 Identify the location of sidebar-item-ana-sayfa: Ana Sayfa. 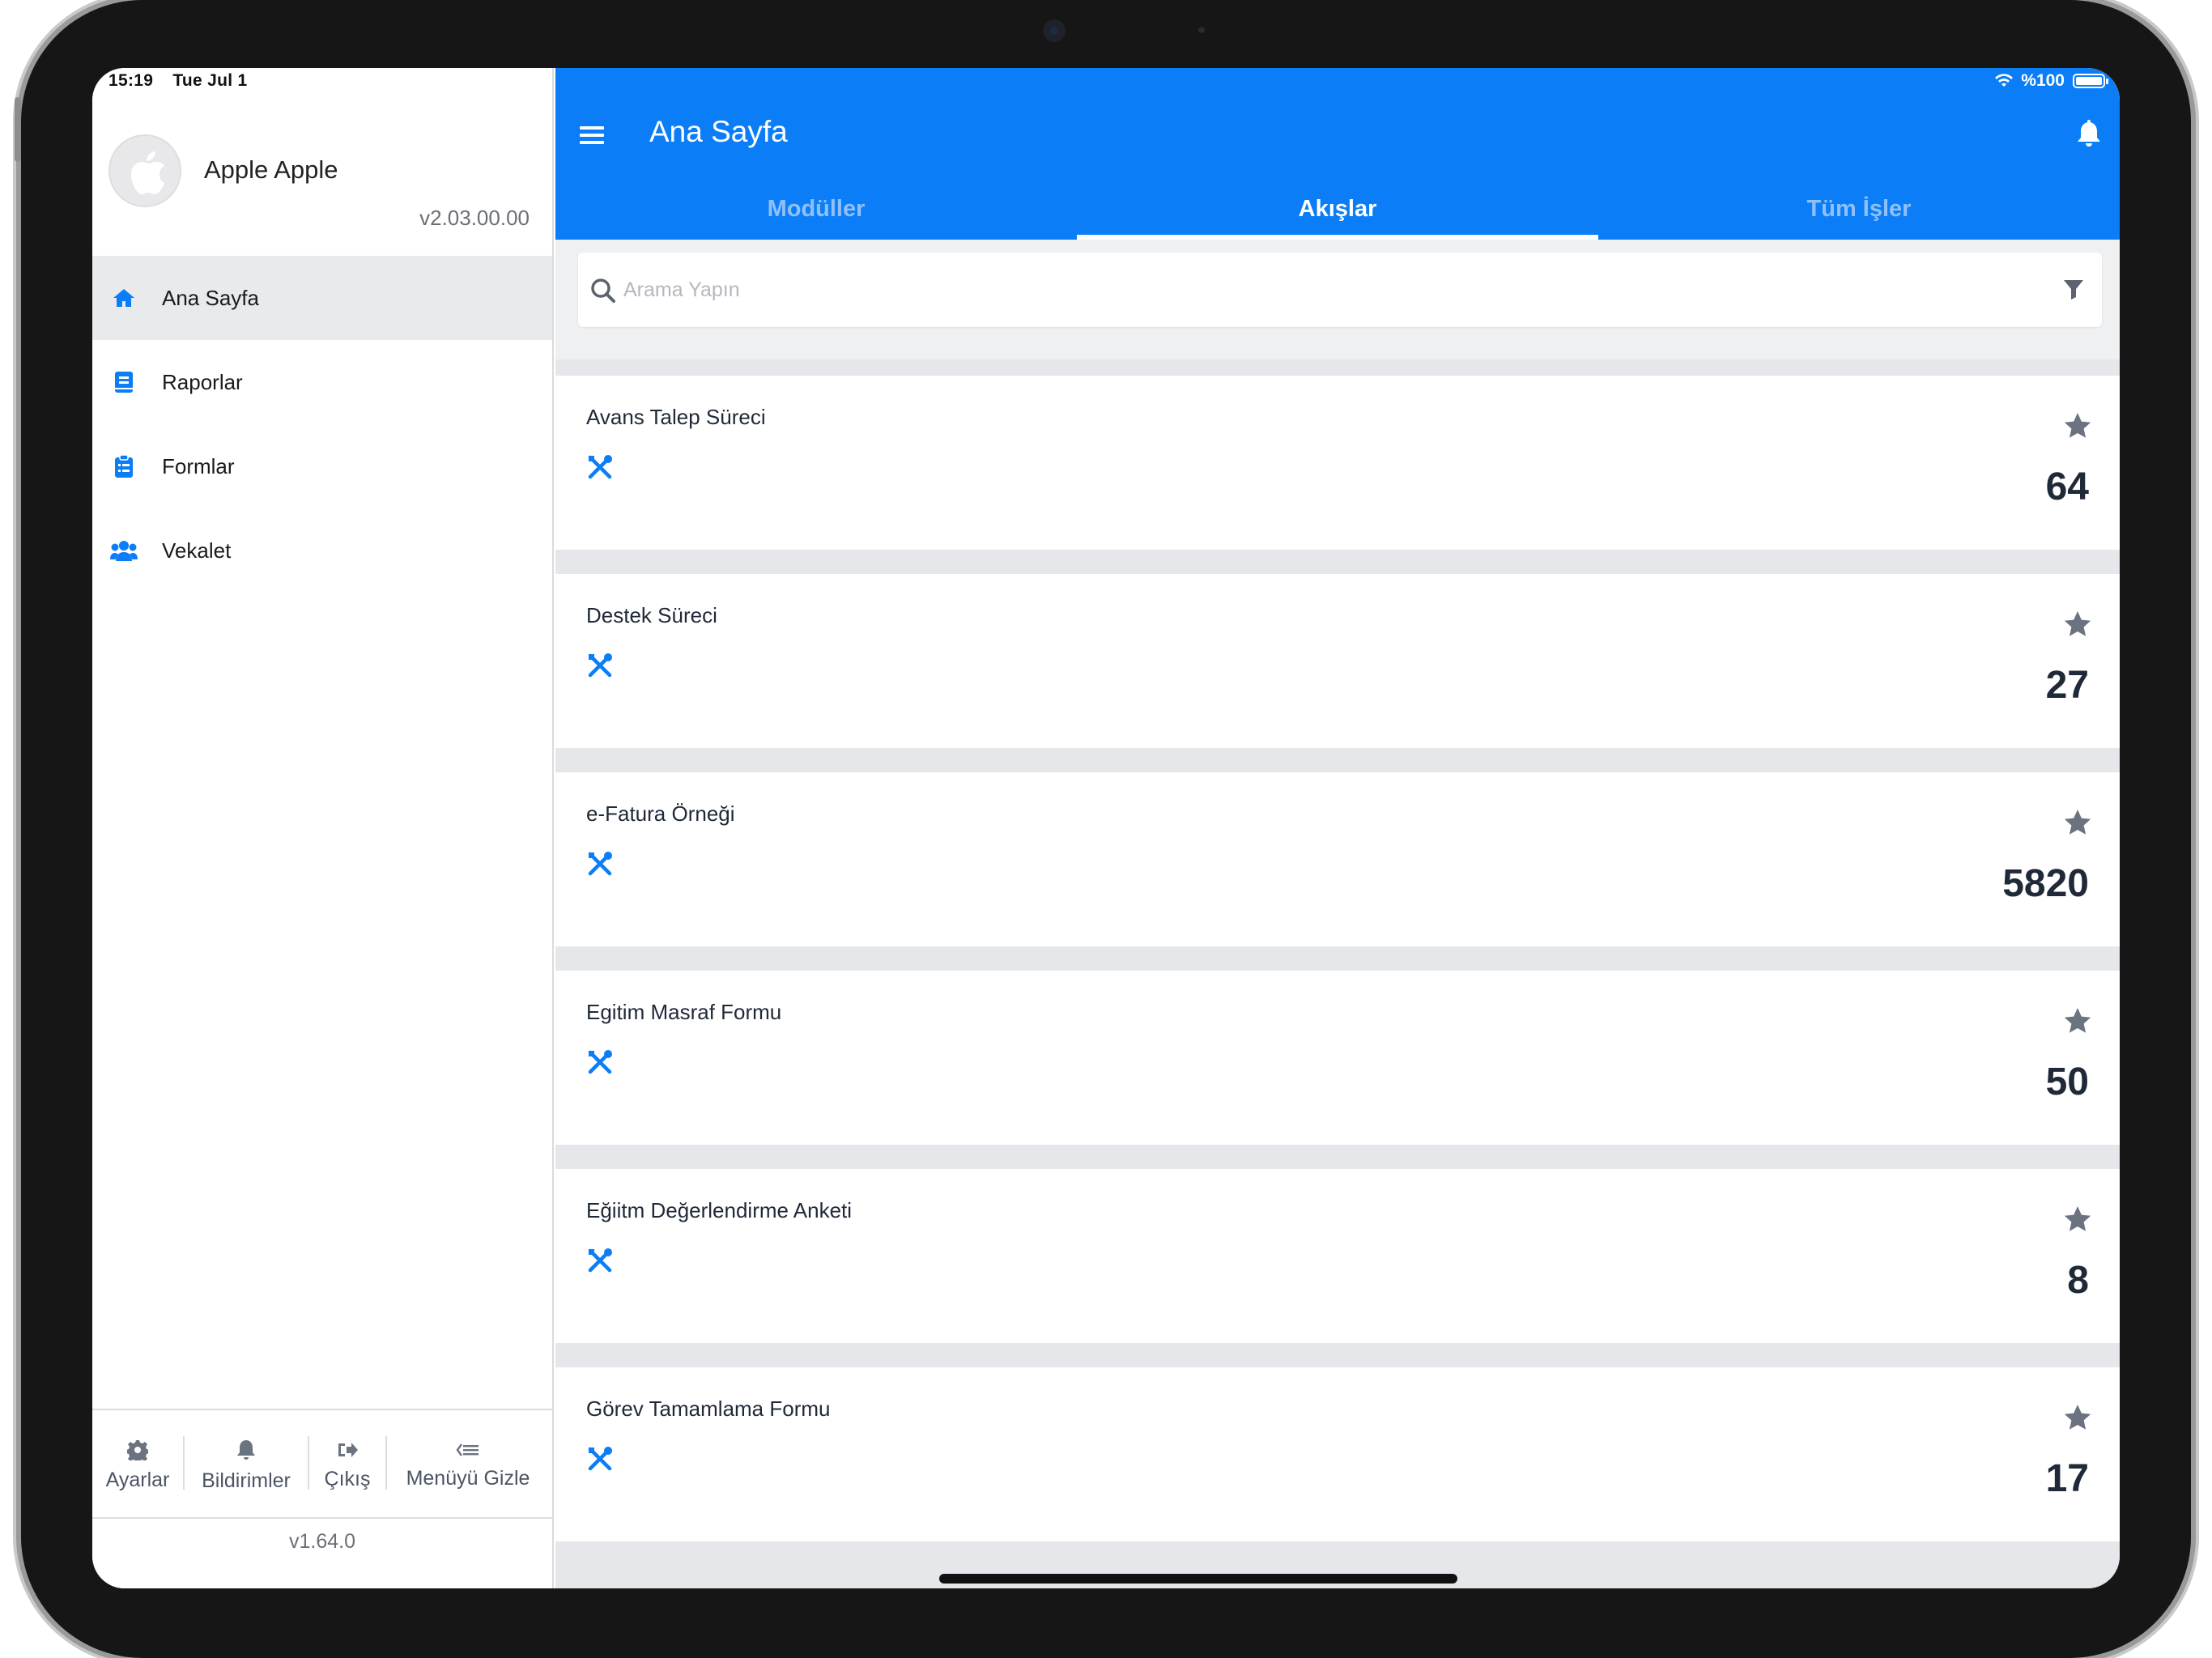
(322, 298).